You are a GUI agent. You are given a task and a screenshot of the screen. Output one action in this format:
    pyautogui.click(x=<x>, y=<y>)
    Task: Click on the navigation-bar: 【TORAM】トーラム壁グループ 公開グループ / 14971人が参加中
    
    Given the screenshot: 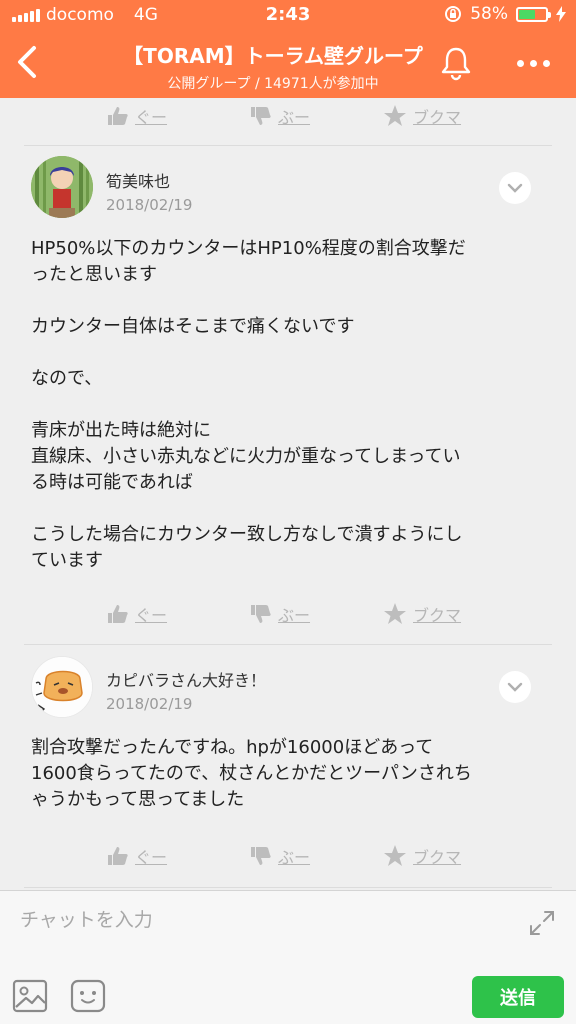 What is the action you would take?
    pyautogui.click(x=288, y=64)
    